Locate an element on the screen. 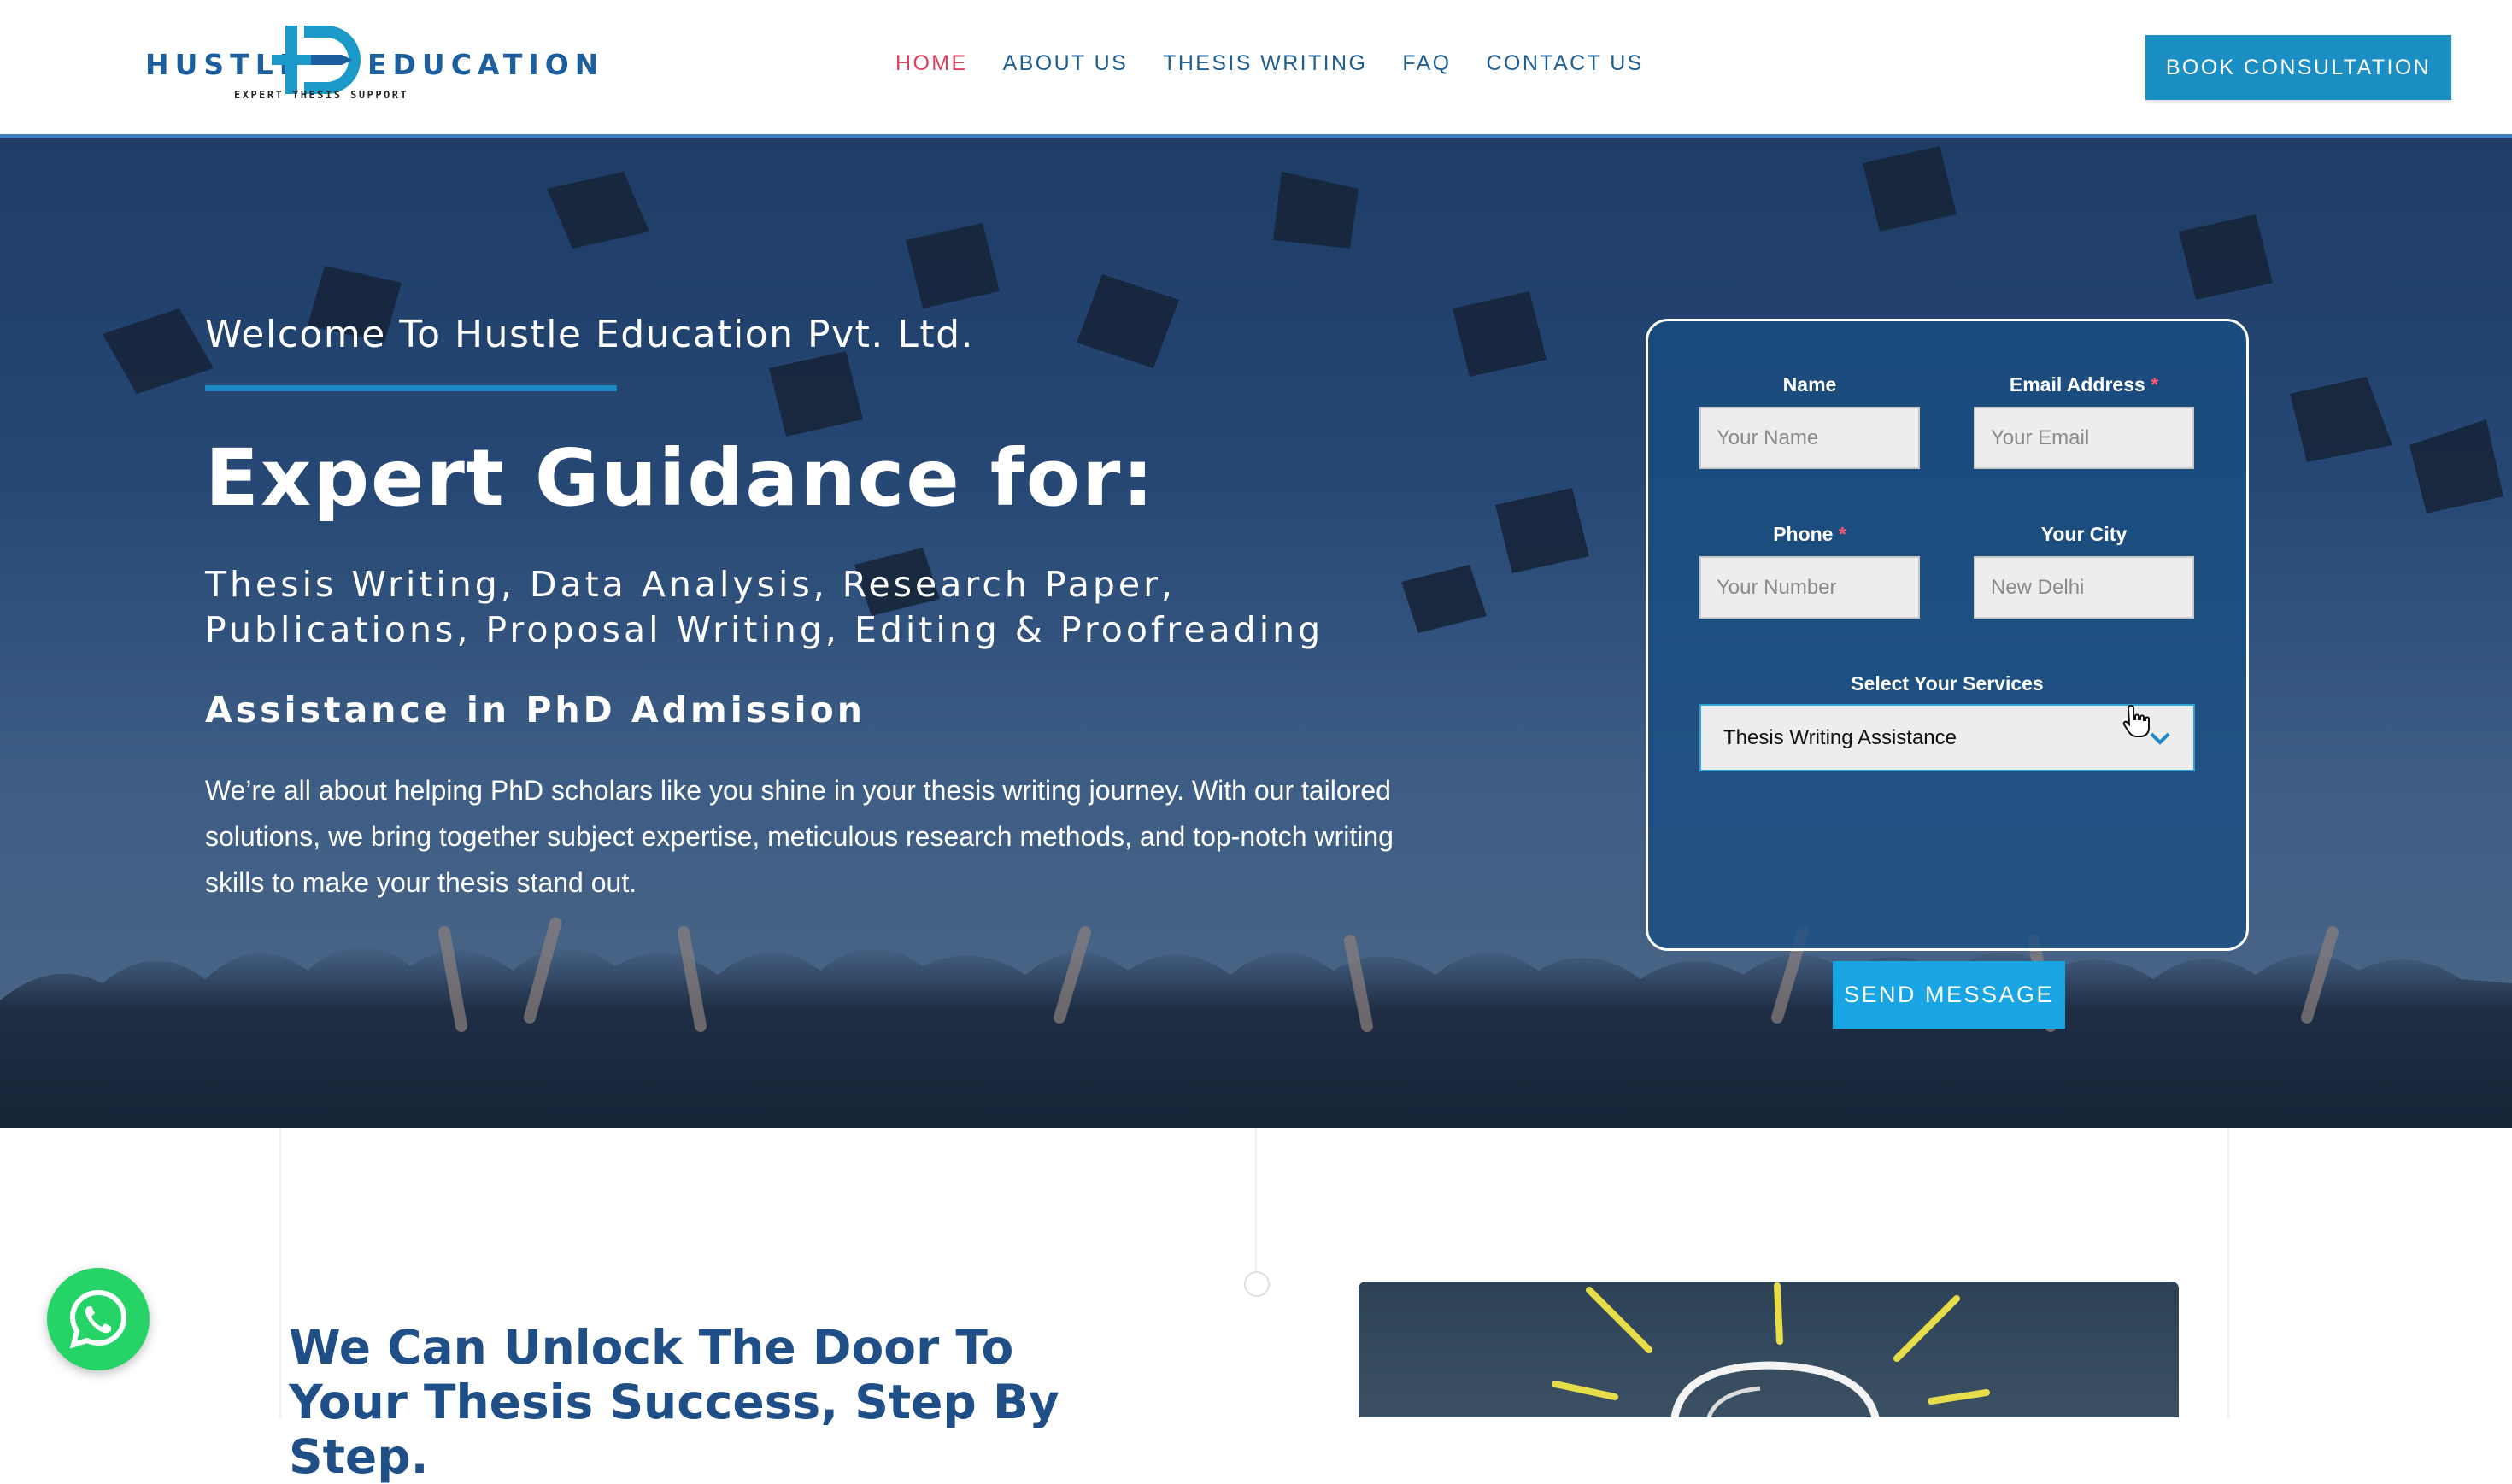  city-field is located at coordinates (2084, 587).